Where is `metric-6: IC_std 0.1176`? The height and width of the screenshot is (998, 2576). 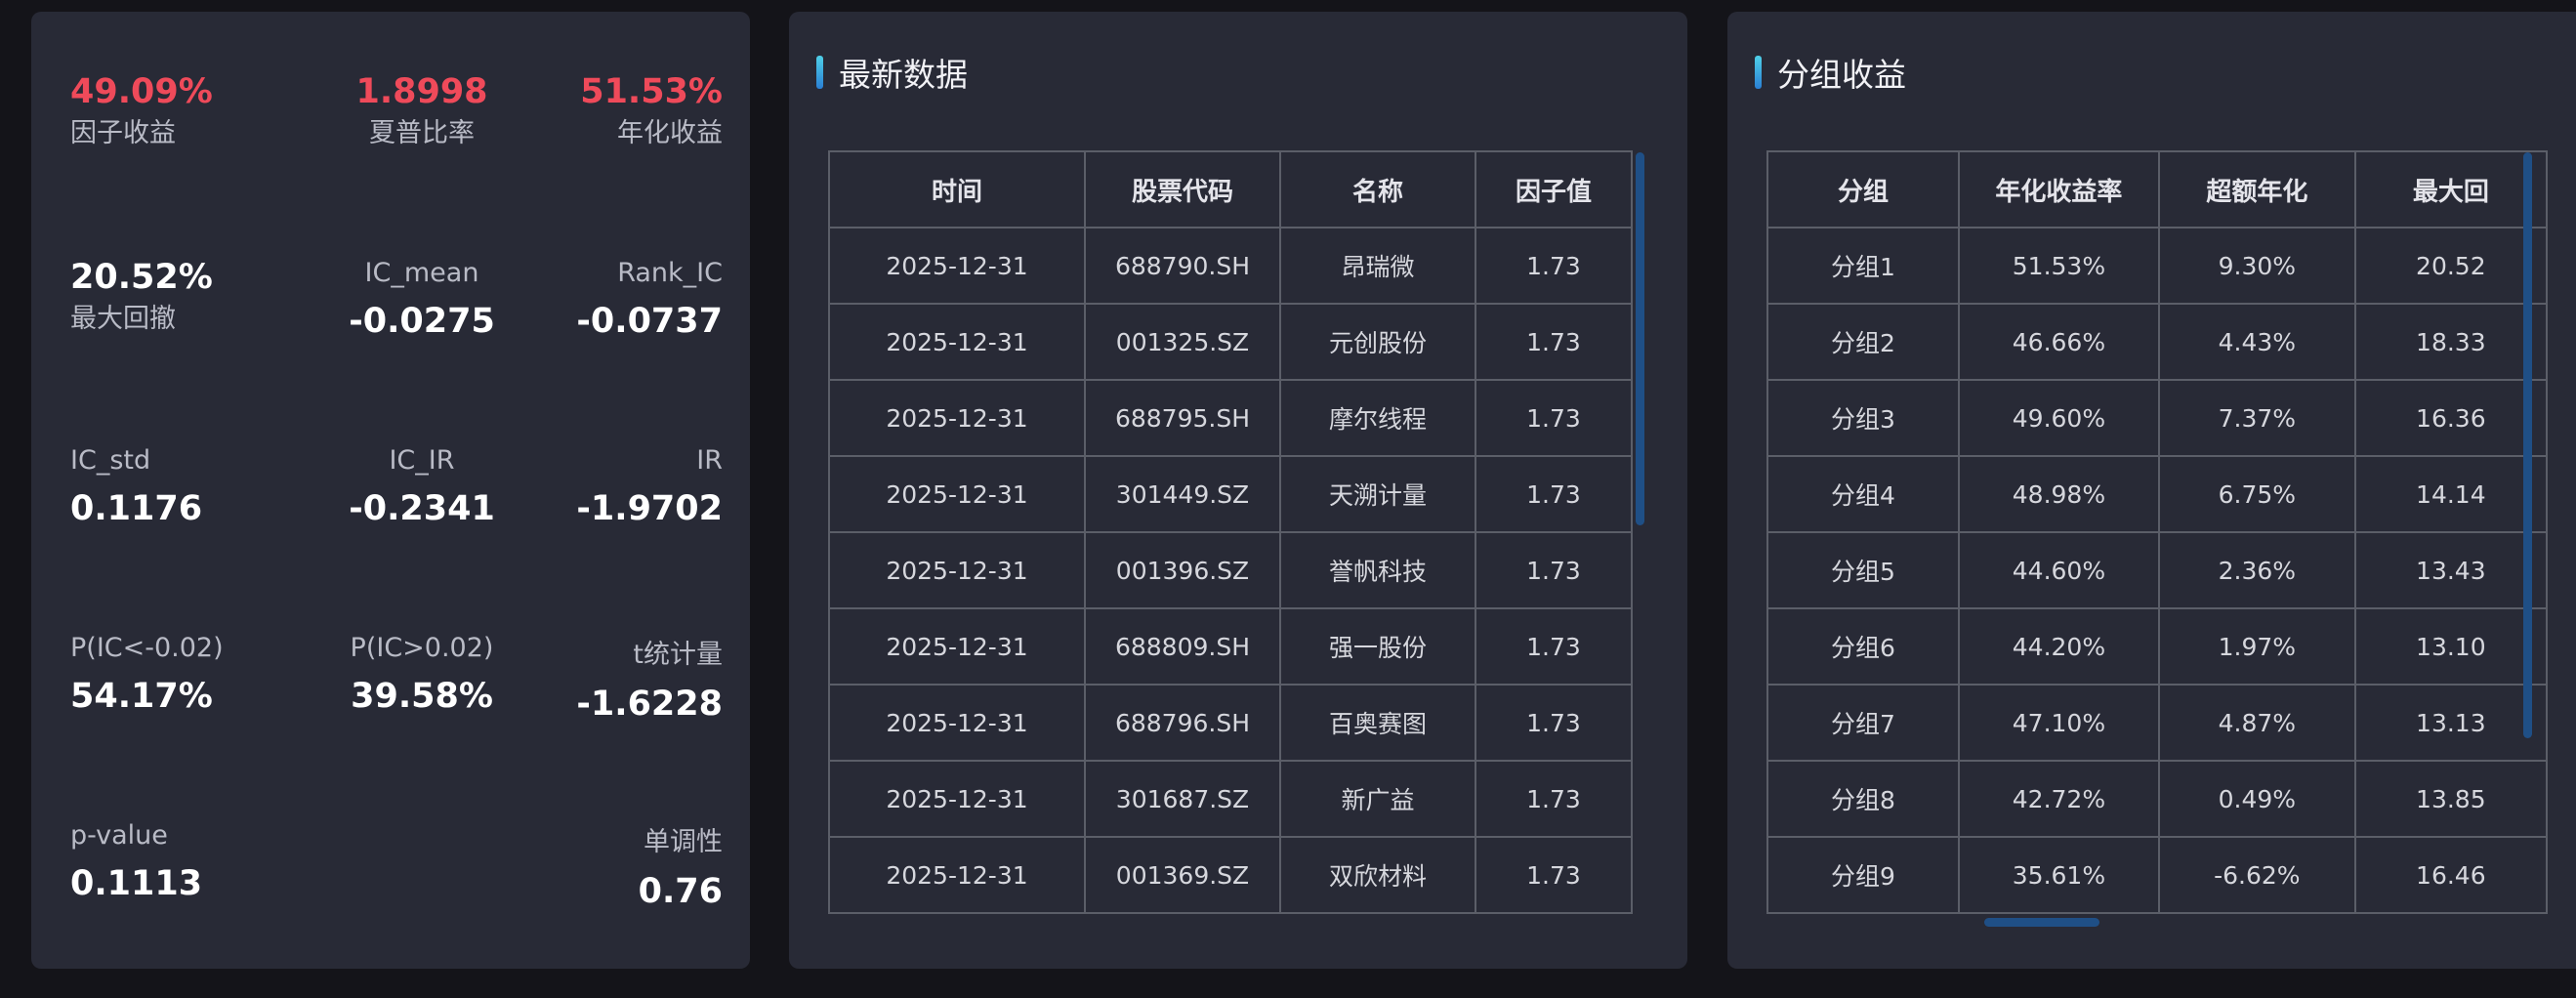 metric-6: IC_std 0.1176 is located at coordinates (158, 487).